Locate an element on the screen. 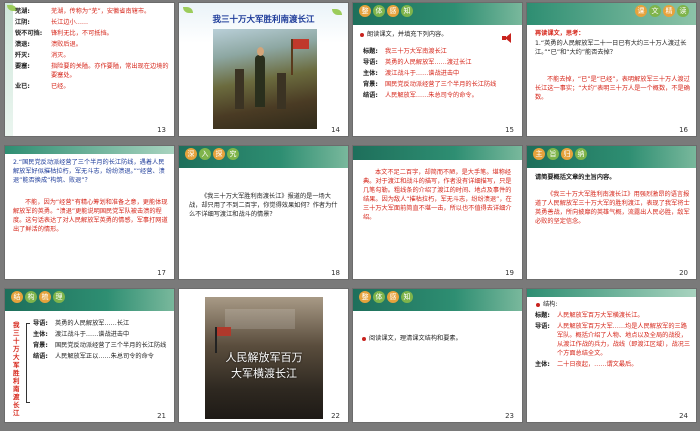 This screenshot has height=431, width=700. row-label: 芜湖: is located at coordinates (22, 11).